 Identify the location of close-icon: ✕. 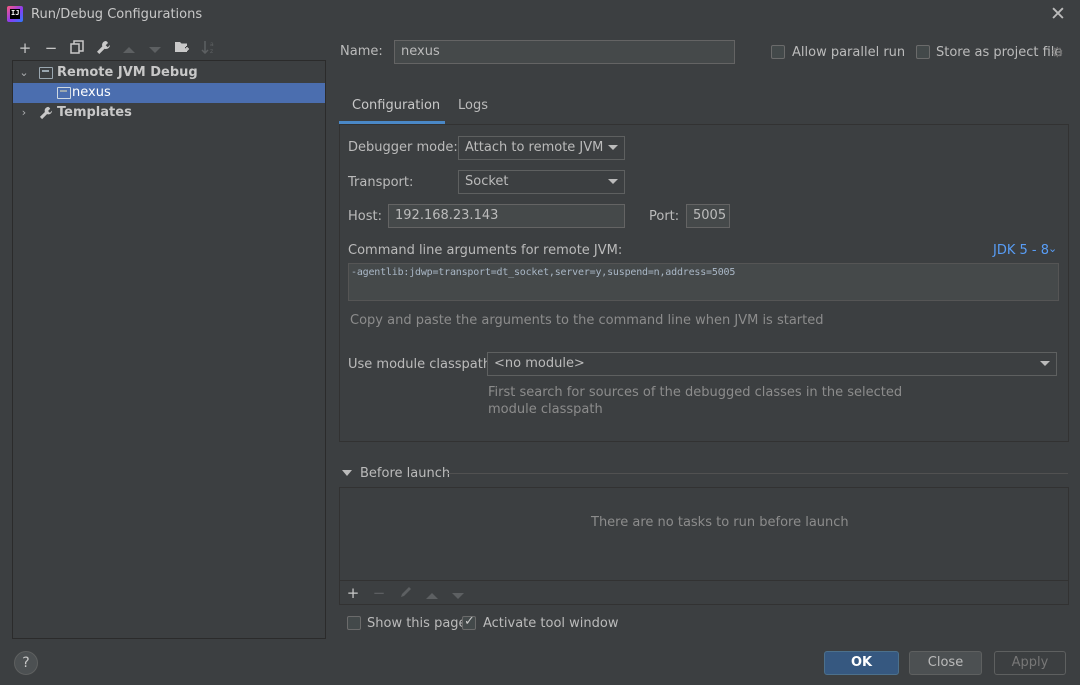
(1058, 14).